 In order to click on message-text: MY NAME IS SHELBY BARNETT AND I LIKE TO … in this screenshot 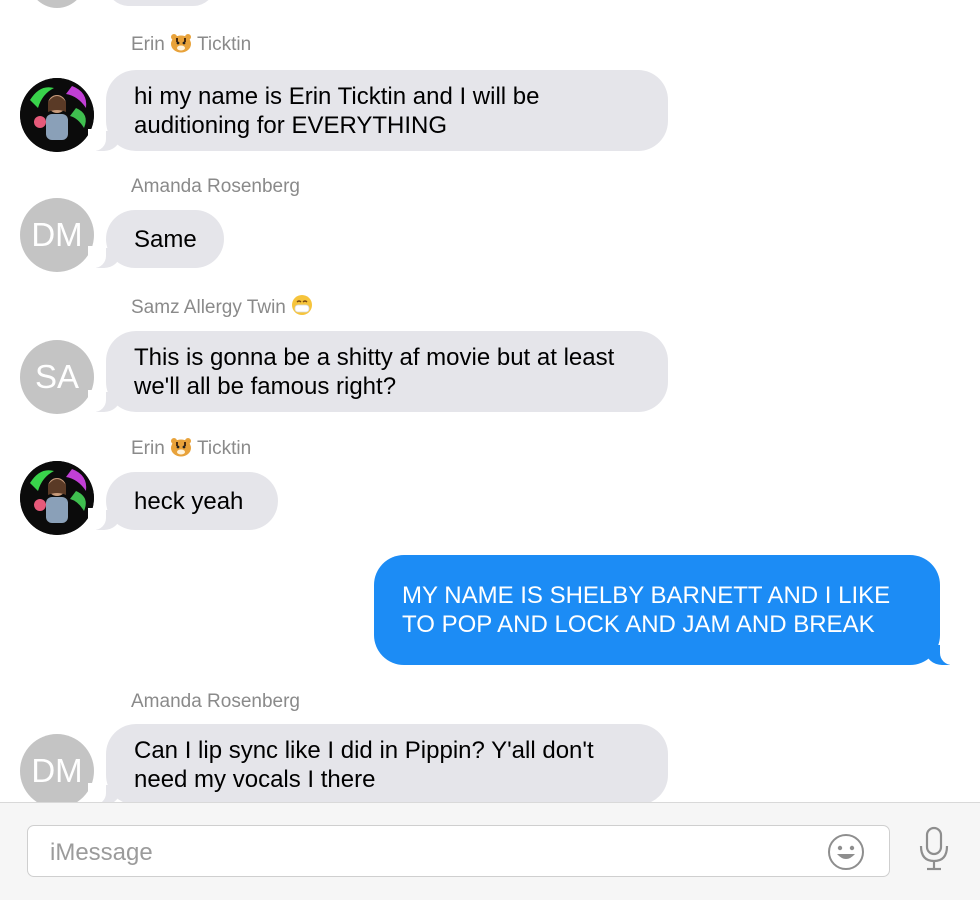, I will do `click(646, 610)`.